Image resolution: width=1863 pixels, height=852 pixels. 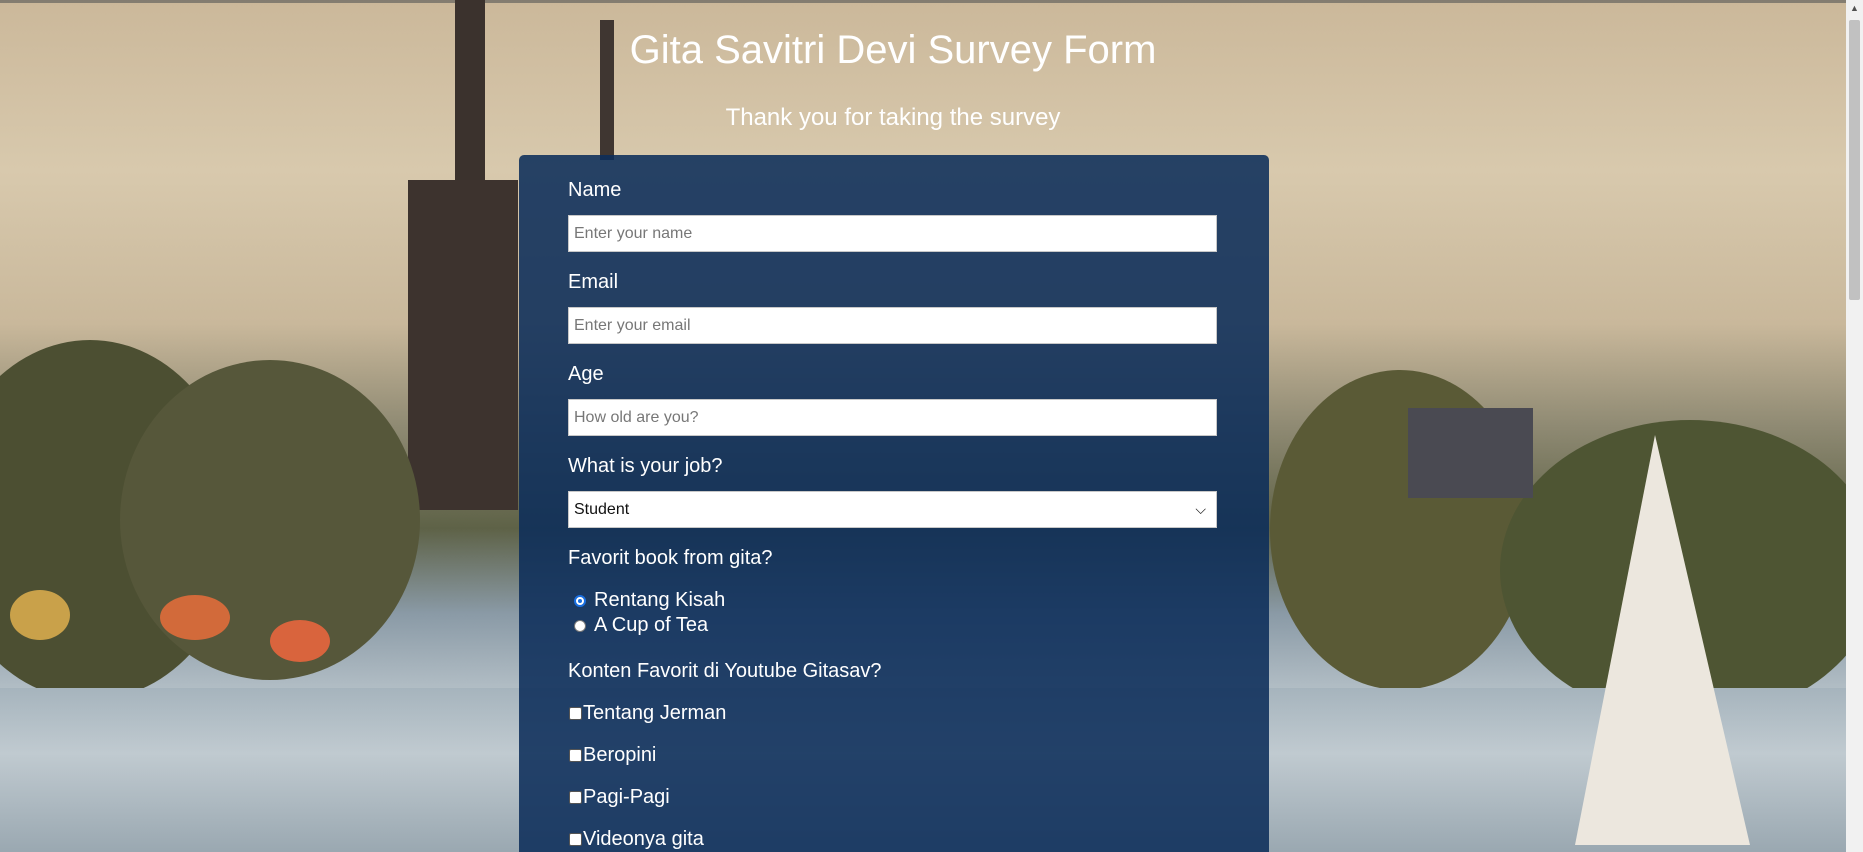 What do you see at coordinates (270, 520) in the screenshot?
I see `tree` at bounding box center [270, 520].